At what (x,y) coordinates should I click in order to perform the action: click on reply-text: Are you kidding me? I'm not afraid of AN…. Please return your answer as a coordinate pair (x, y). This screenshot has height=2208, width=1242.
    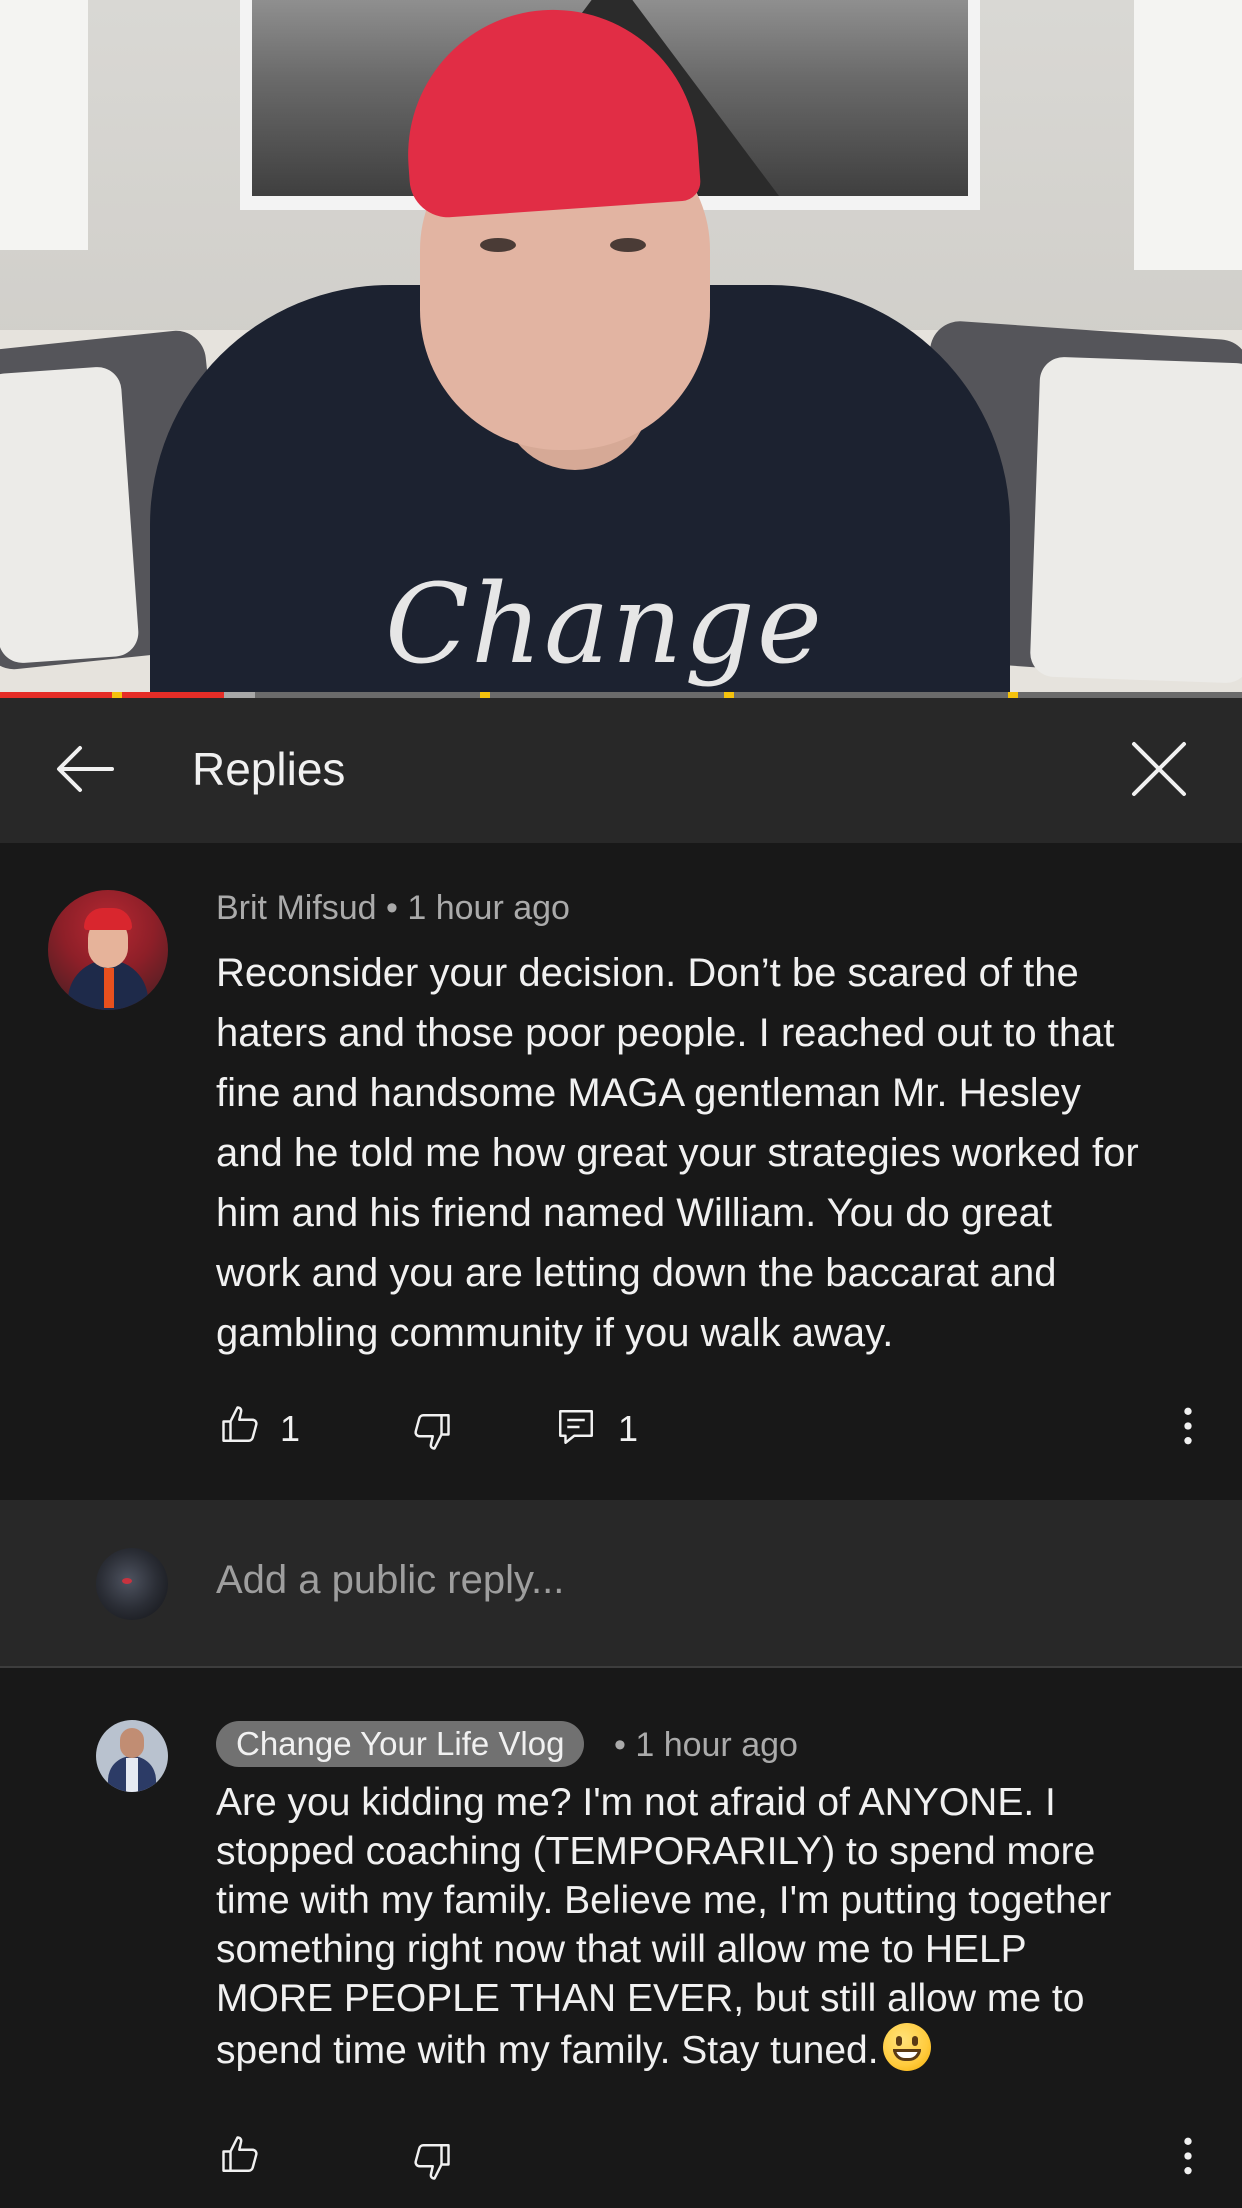
    Looking at the image, I should click on (711, 1926).